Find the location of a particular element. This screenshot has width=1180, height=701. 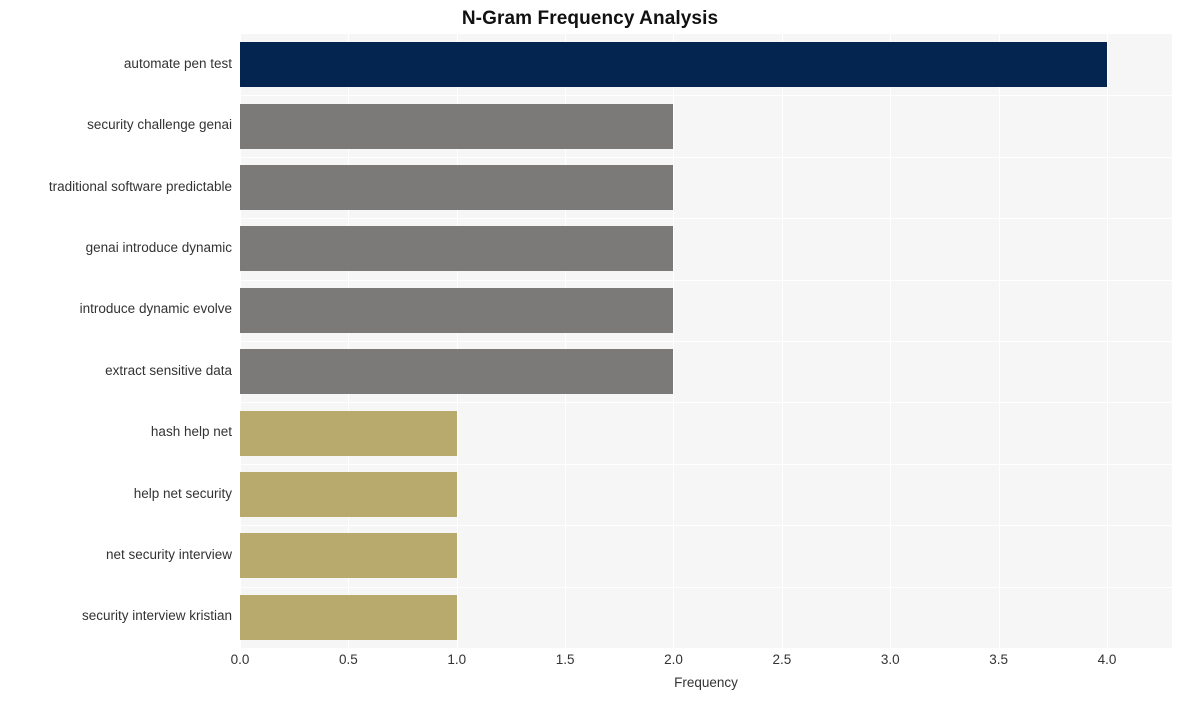

x-tick-label: 2.0 is located at coordinates (673, 659).